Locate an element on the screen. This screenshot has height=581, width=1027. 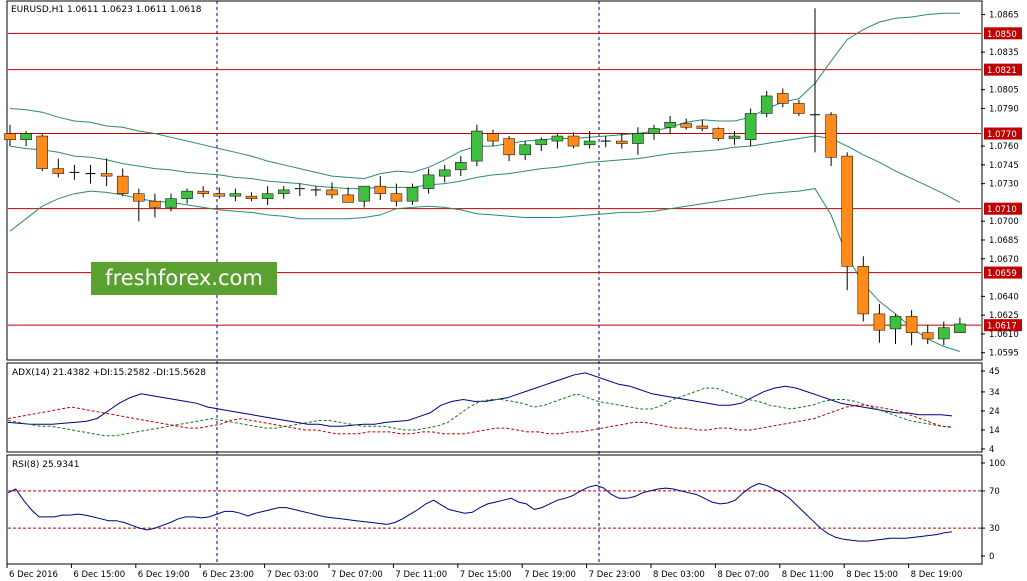
x-tick-label: 7 Dec 23:00 is located at coordinates (615, 575).